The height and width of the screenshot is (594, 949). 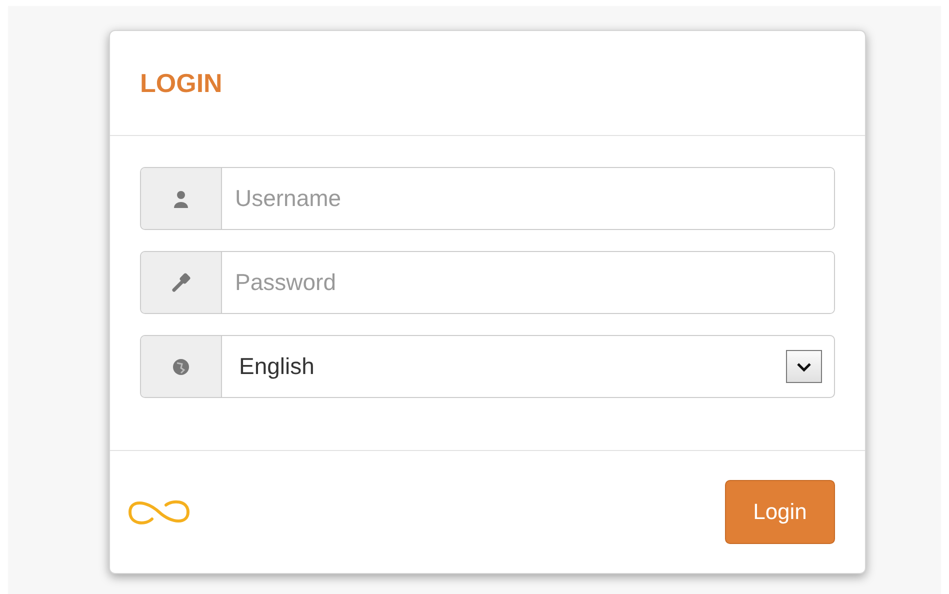 I want to click on panel-title: LOGIN, so click(x=181, y=83).